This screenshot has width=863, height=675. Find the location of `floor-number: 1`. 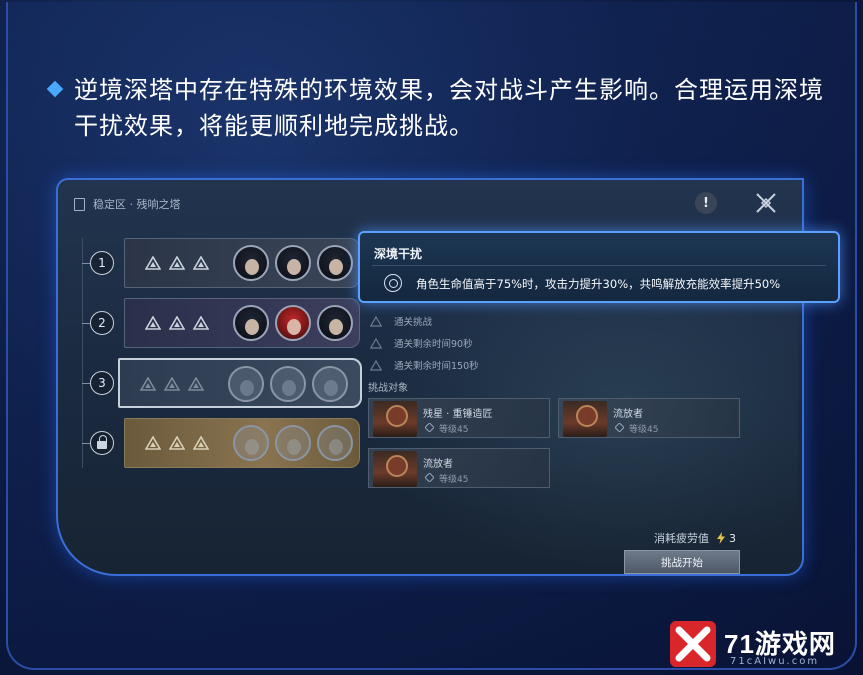

floor-number: 1 is located at coordinates (102, 263).